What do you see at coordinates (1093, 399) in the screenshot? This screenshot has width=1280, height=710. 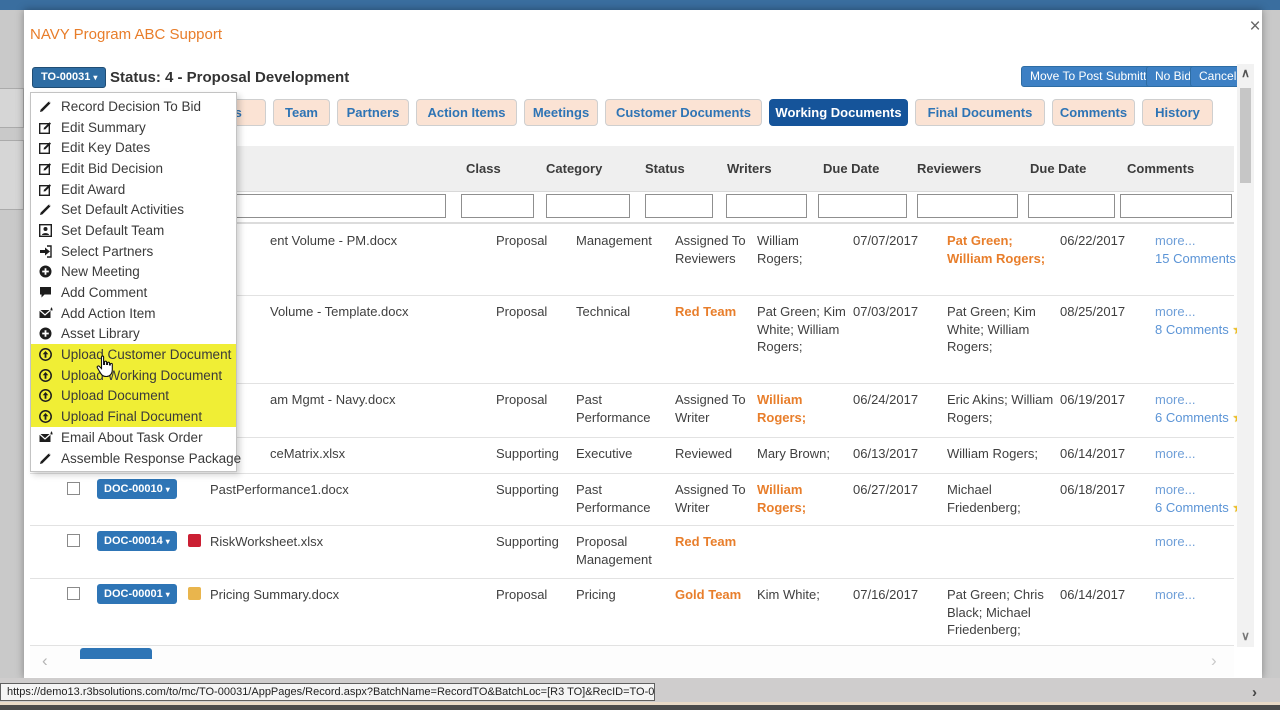 I see `cell-due-date: 06/19/2017` at bounding box center [1093, 399].